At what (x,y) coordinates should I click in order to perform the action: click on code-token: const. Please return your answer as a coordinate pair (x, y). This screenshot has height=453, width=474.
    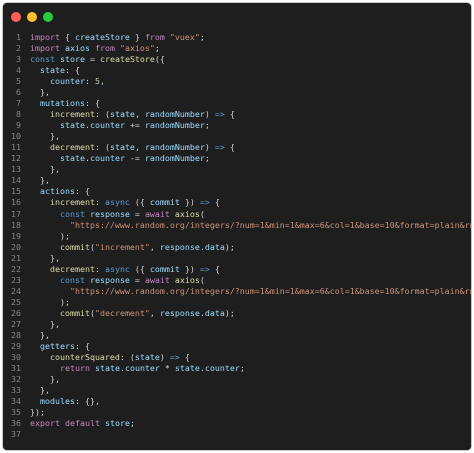
    Looking at the image, I should click on (72, 213).